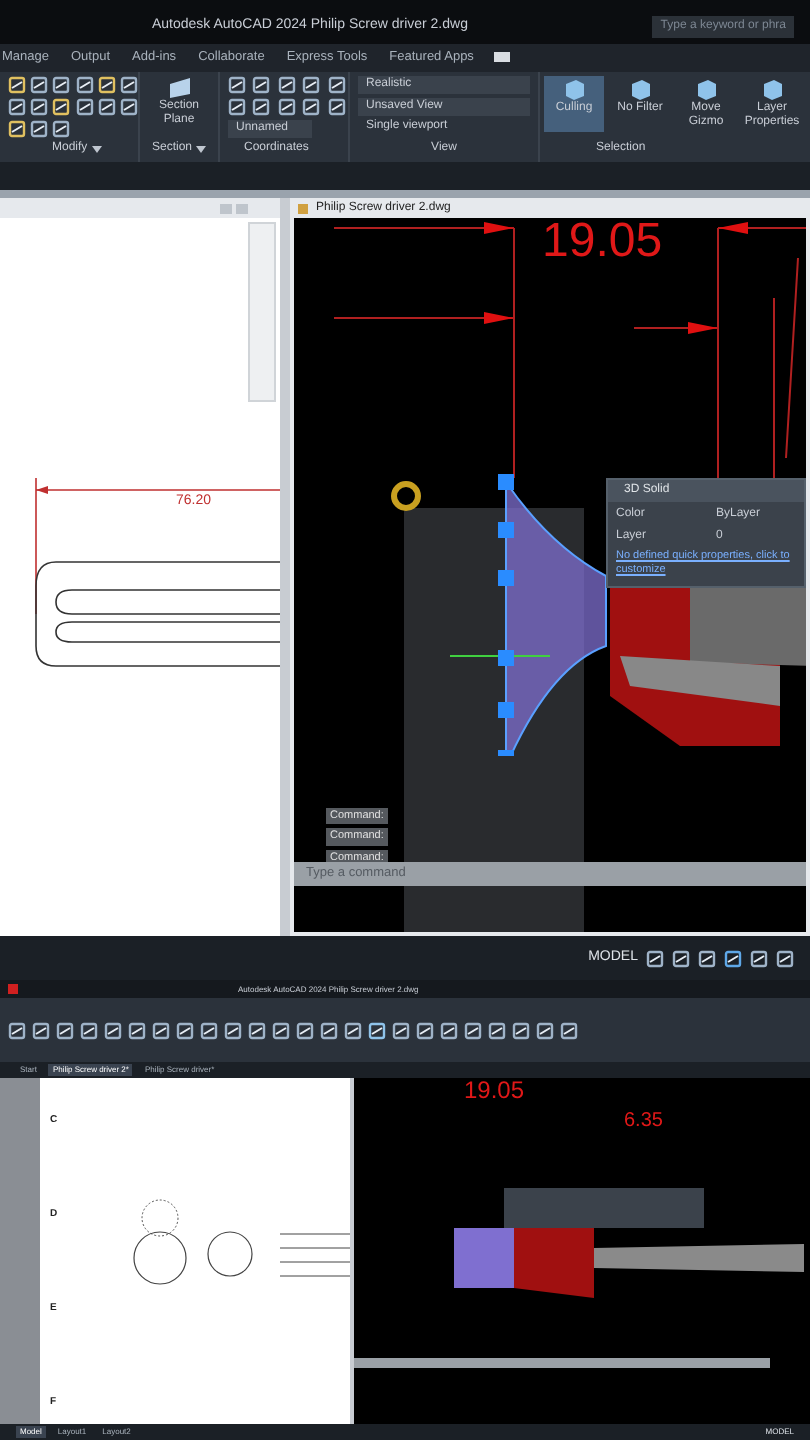  I want to click on scrollbar, so click(262, 312).